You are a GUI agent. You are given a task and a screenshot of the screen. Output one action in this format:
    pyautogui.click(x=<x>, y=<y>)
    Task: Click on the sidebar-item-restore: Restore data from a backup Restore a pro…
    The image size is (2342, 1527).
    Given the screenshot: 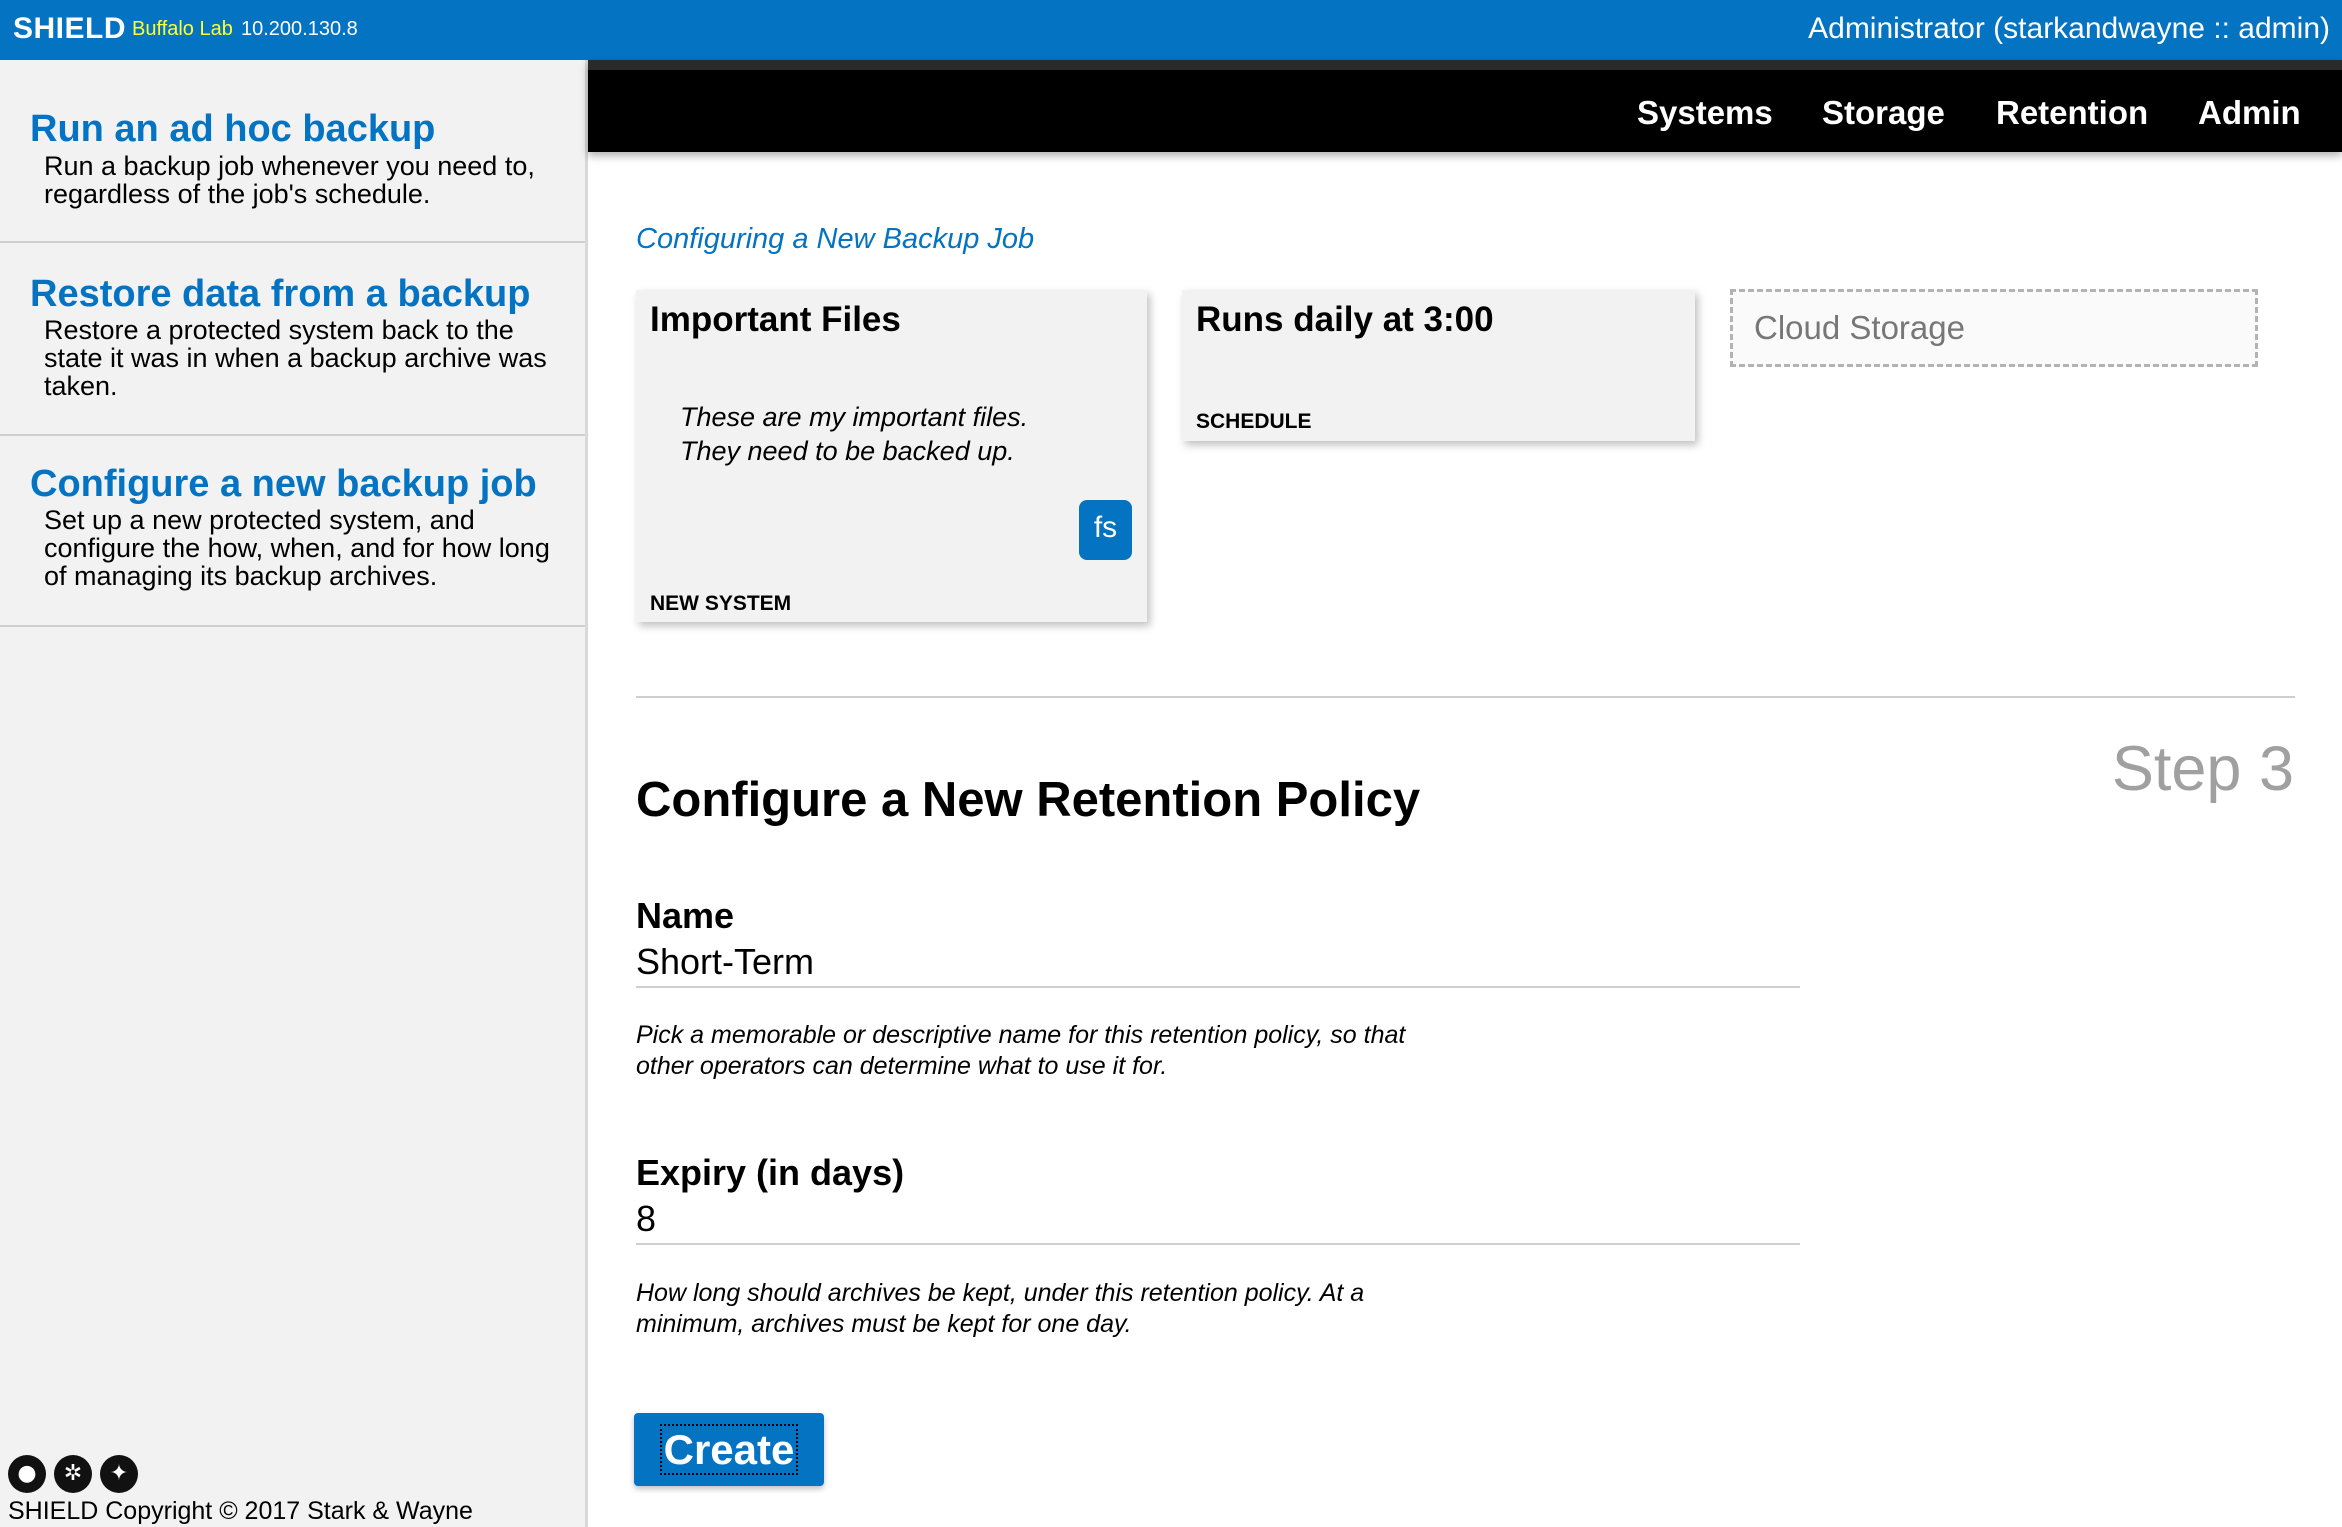 What is the action you would take?
    pyautogui.click(x=292, y=339)
    